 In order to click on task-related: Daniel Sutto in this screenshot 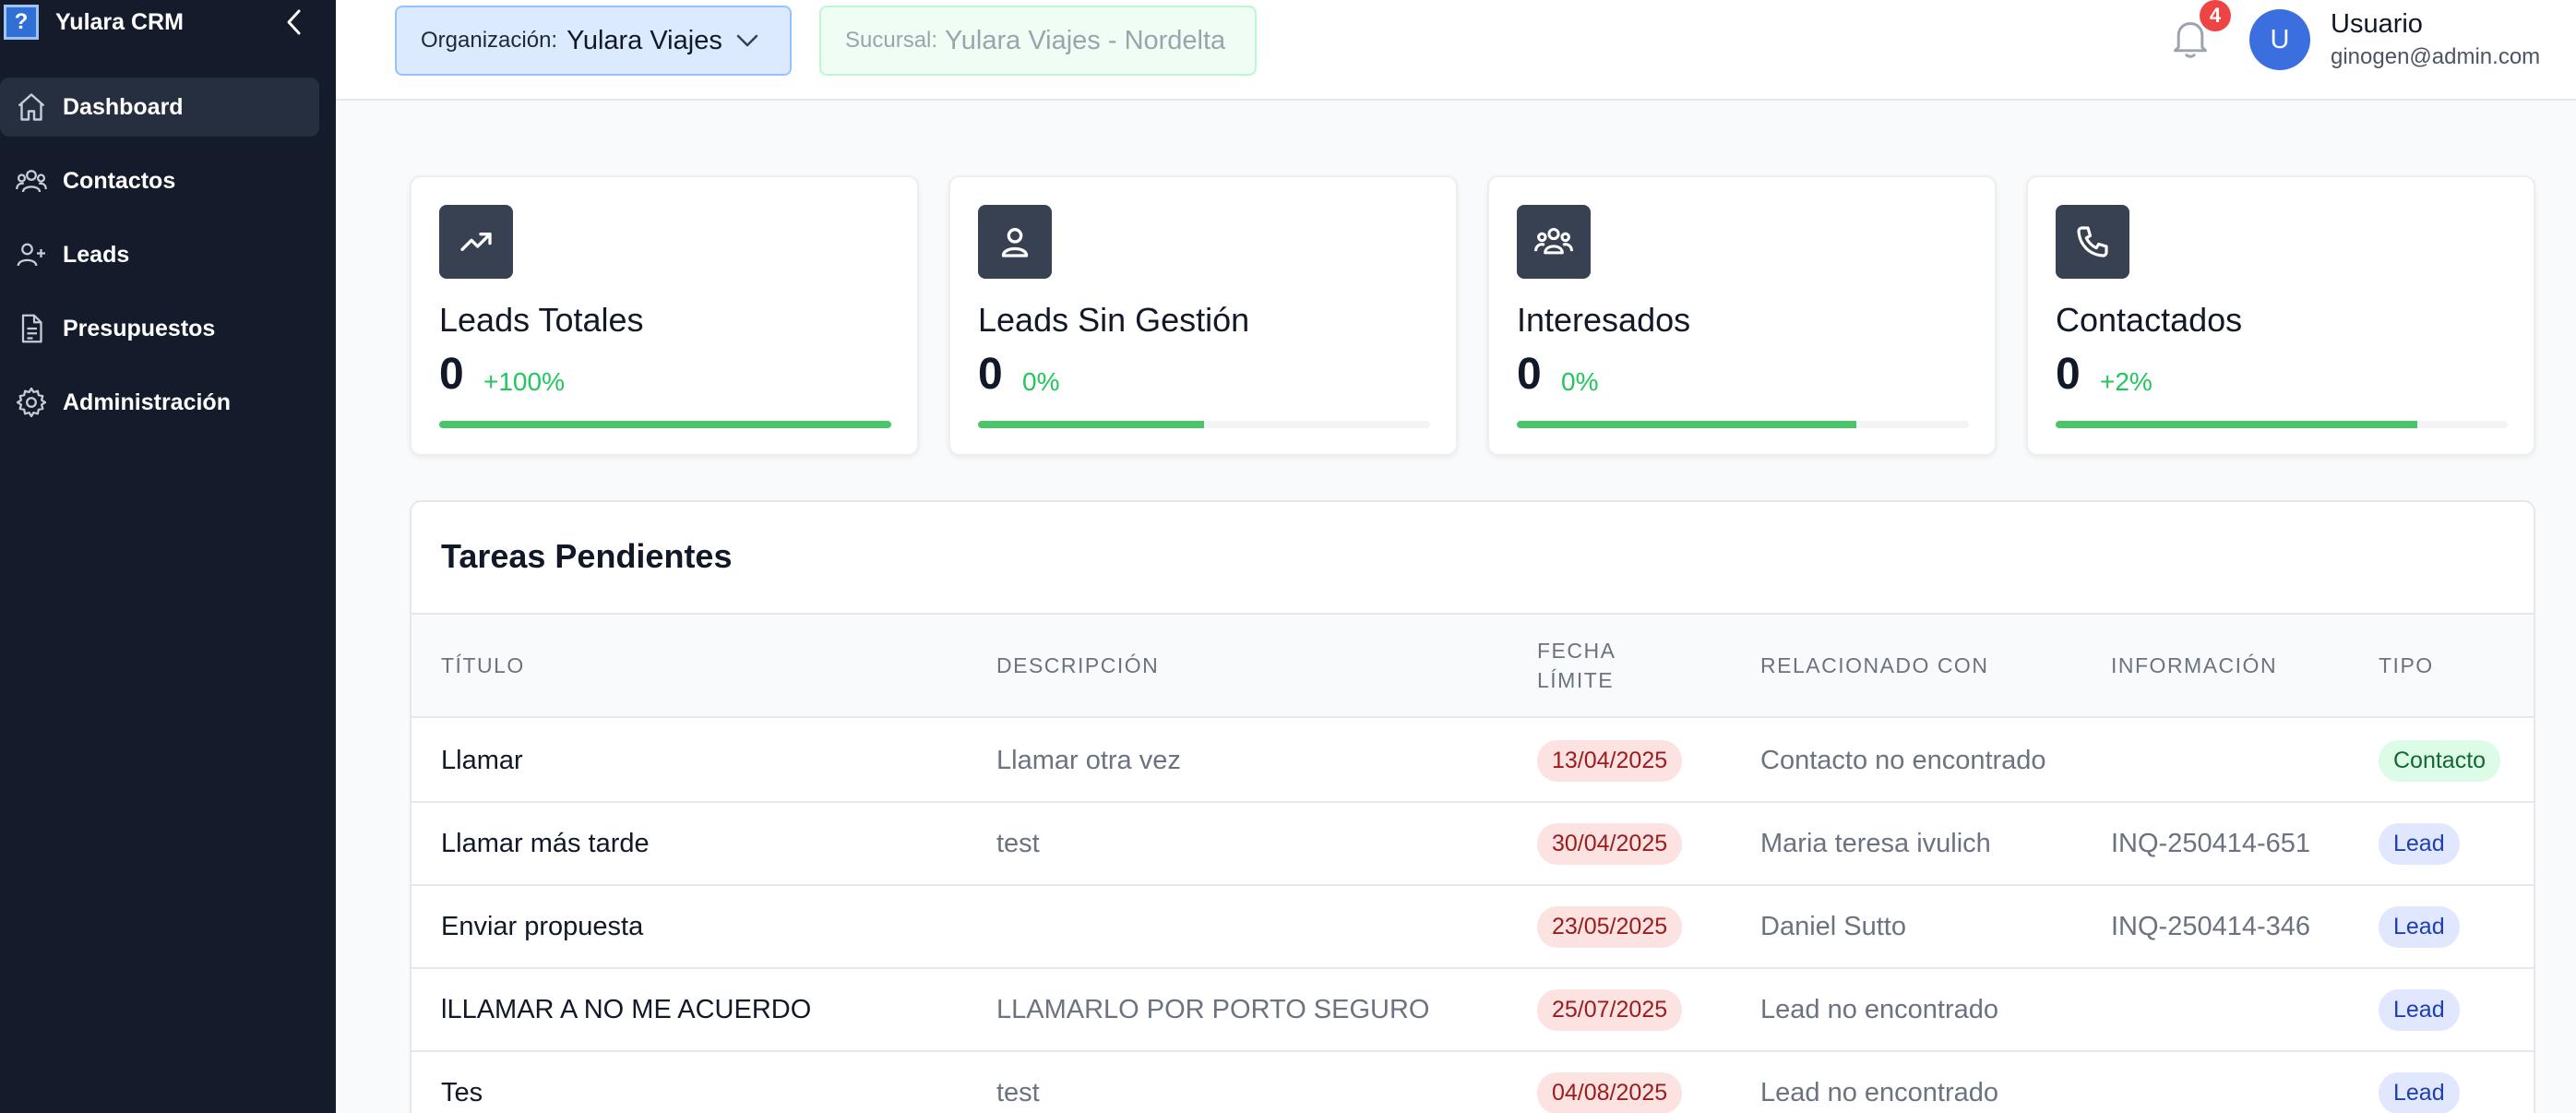, I will do `click(1833, 926)`.